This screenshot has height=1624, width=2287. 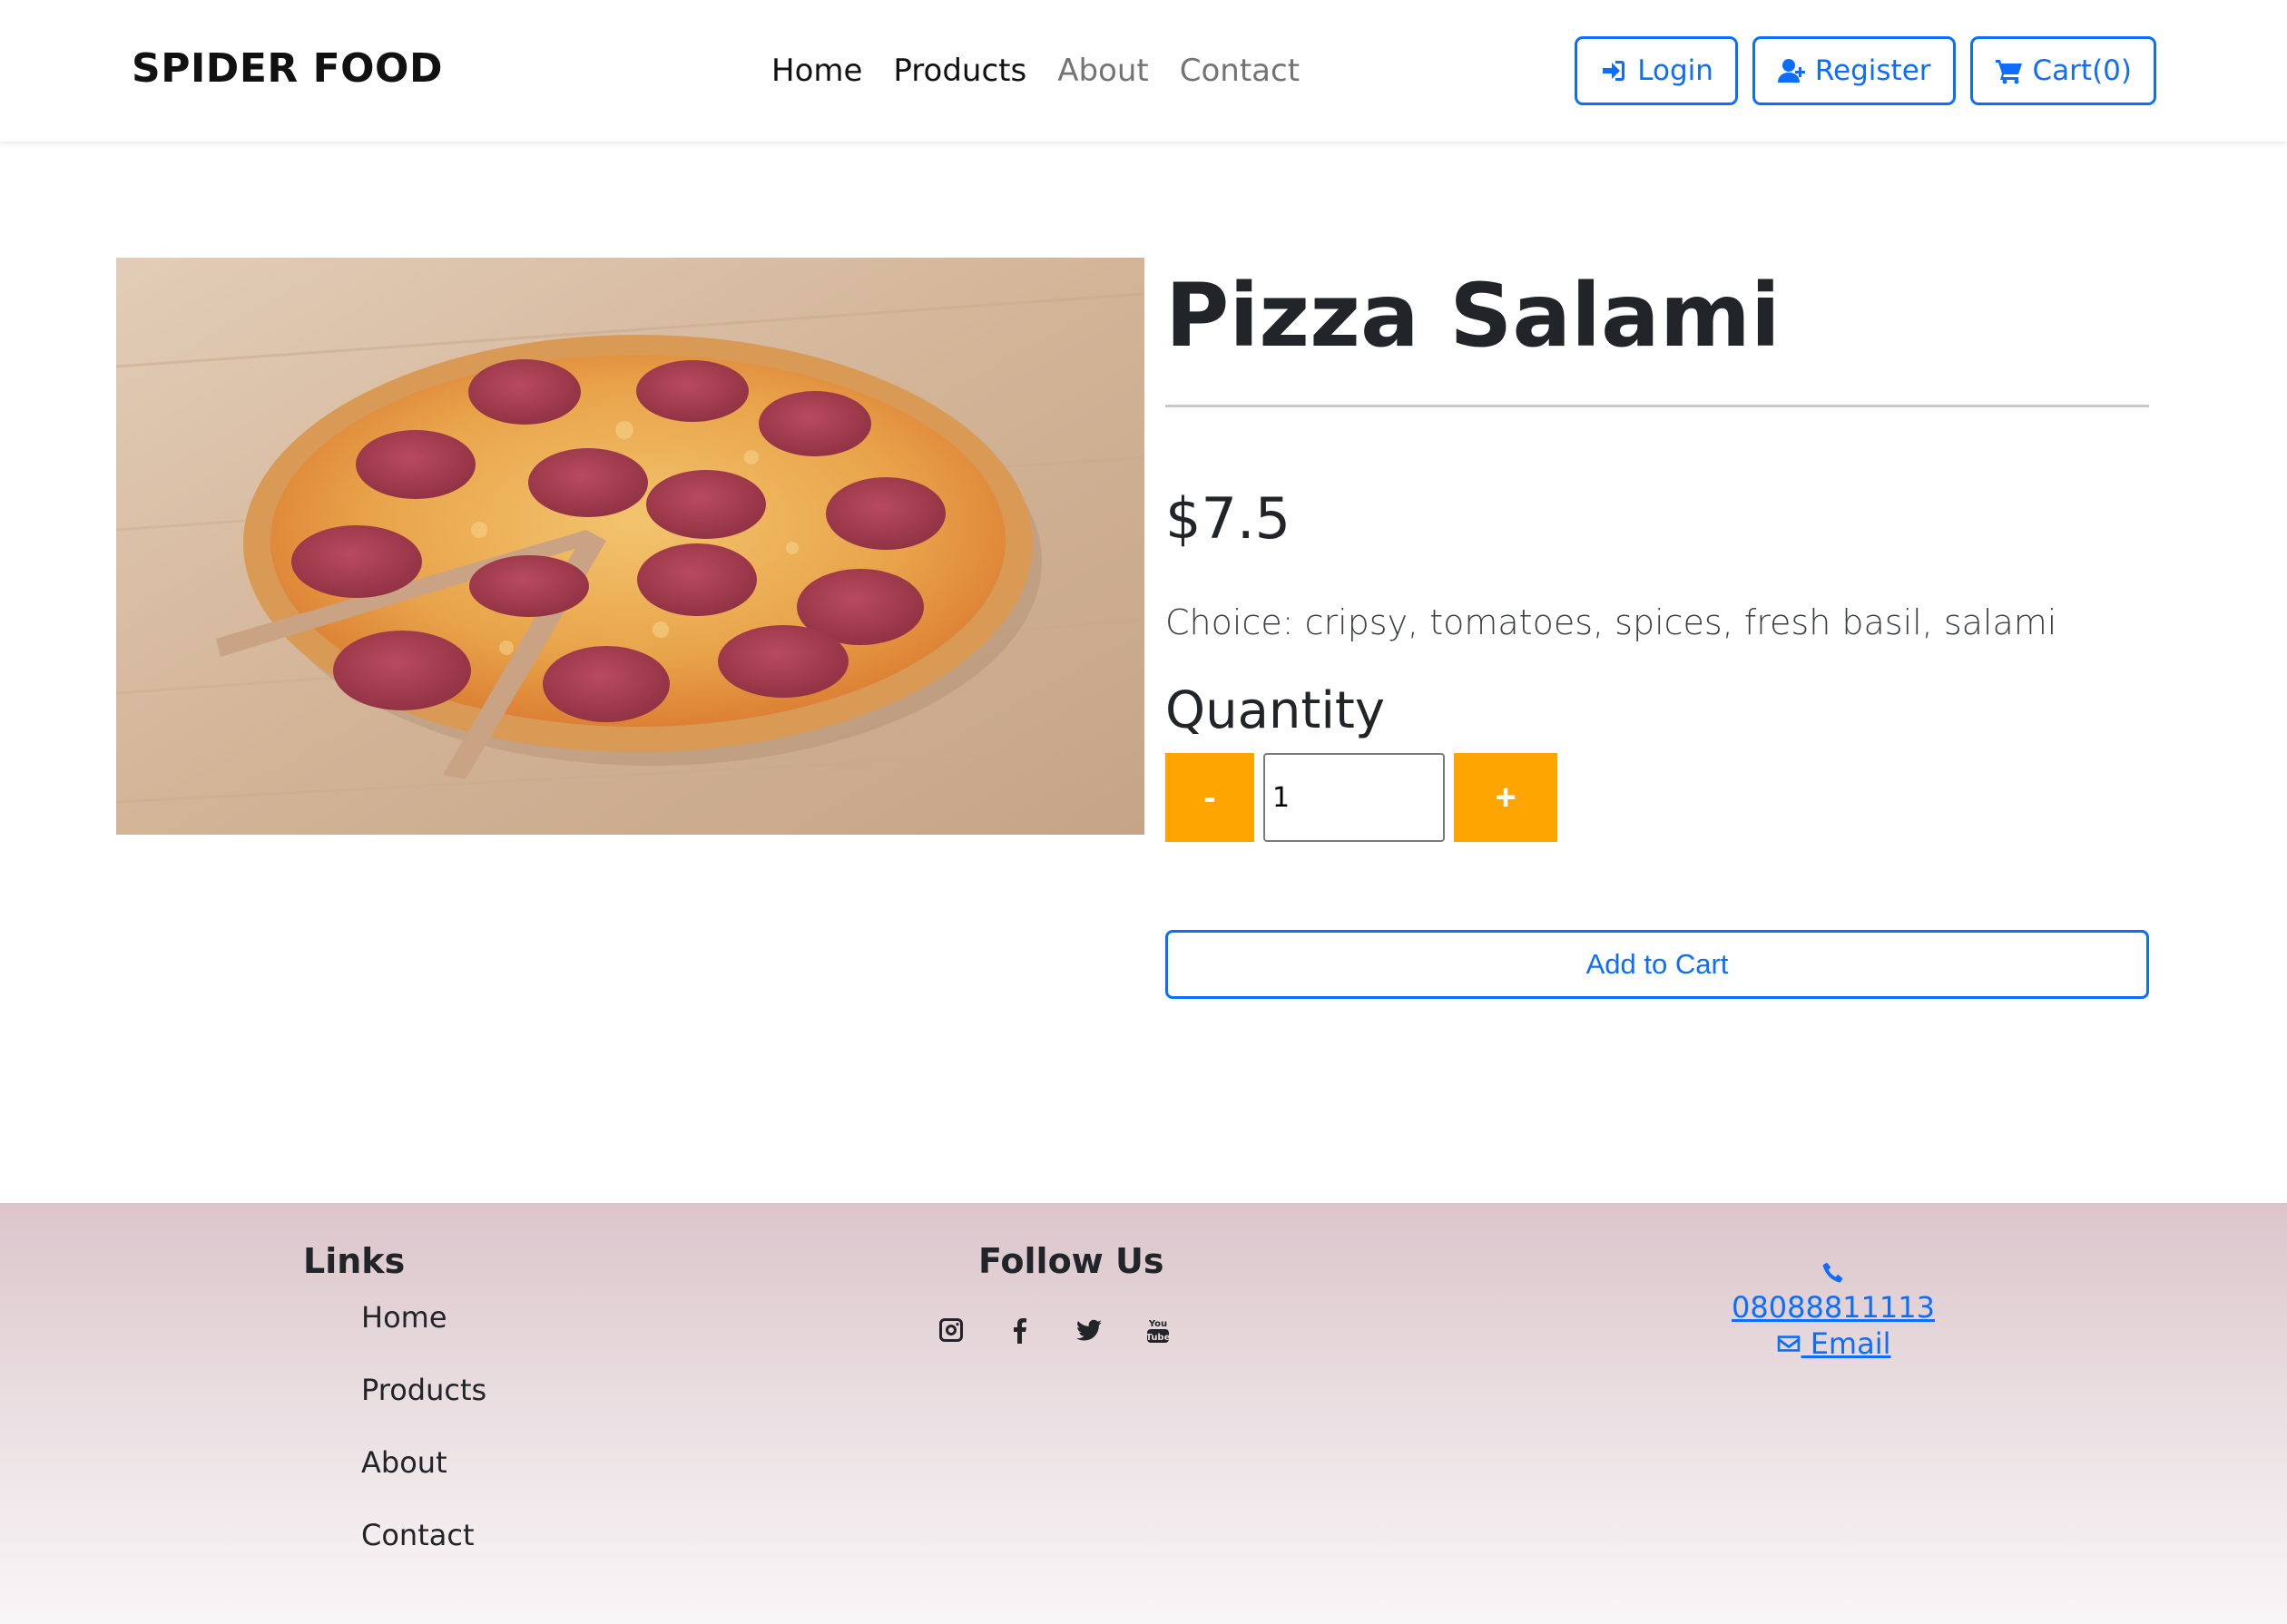 I want to click on footer-links-list: Home Products About Contact, so click(x=423, y=1444).